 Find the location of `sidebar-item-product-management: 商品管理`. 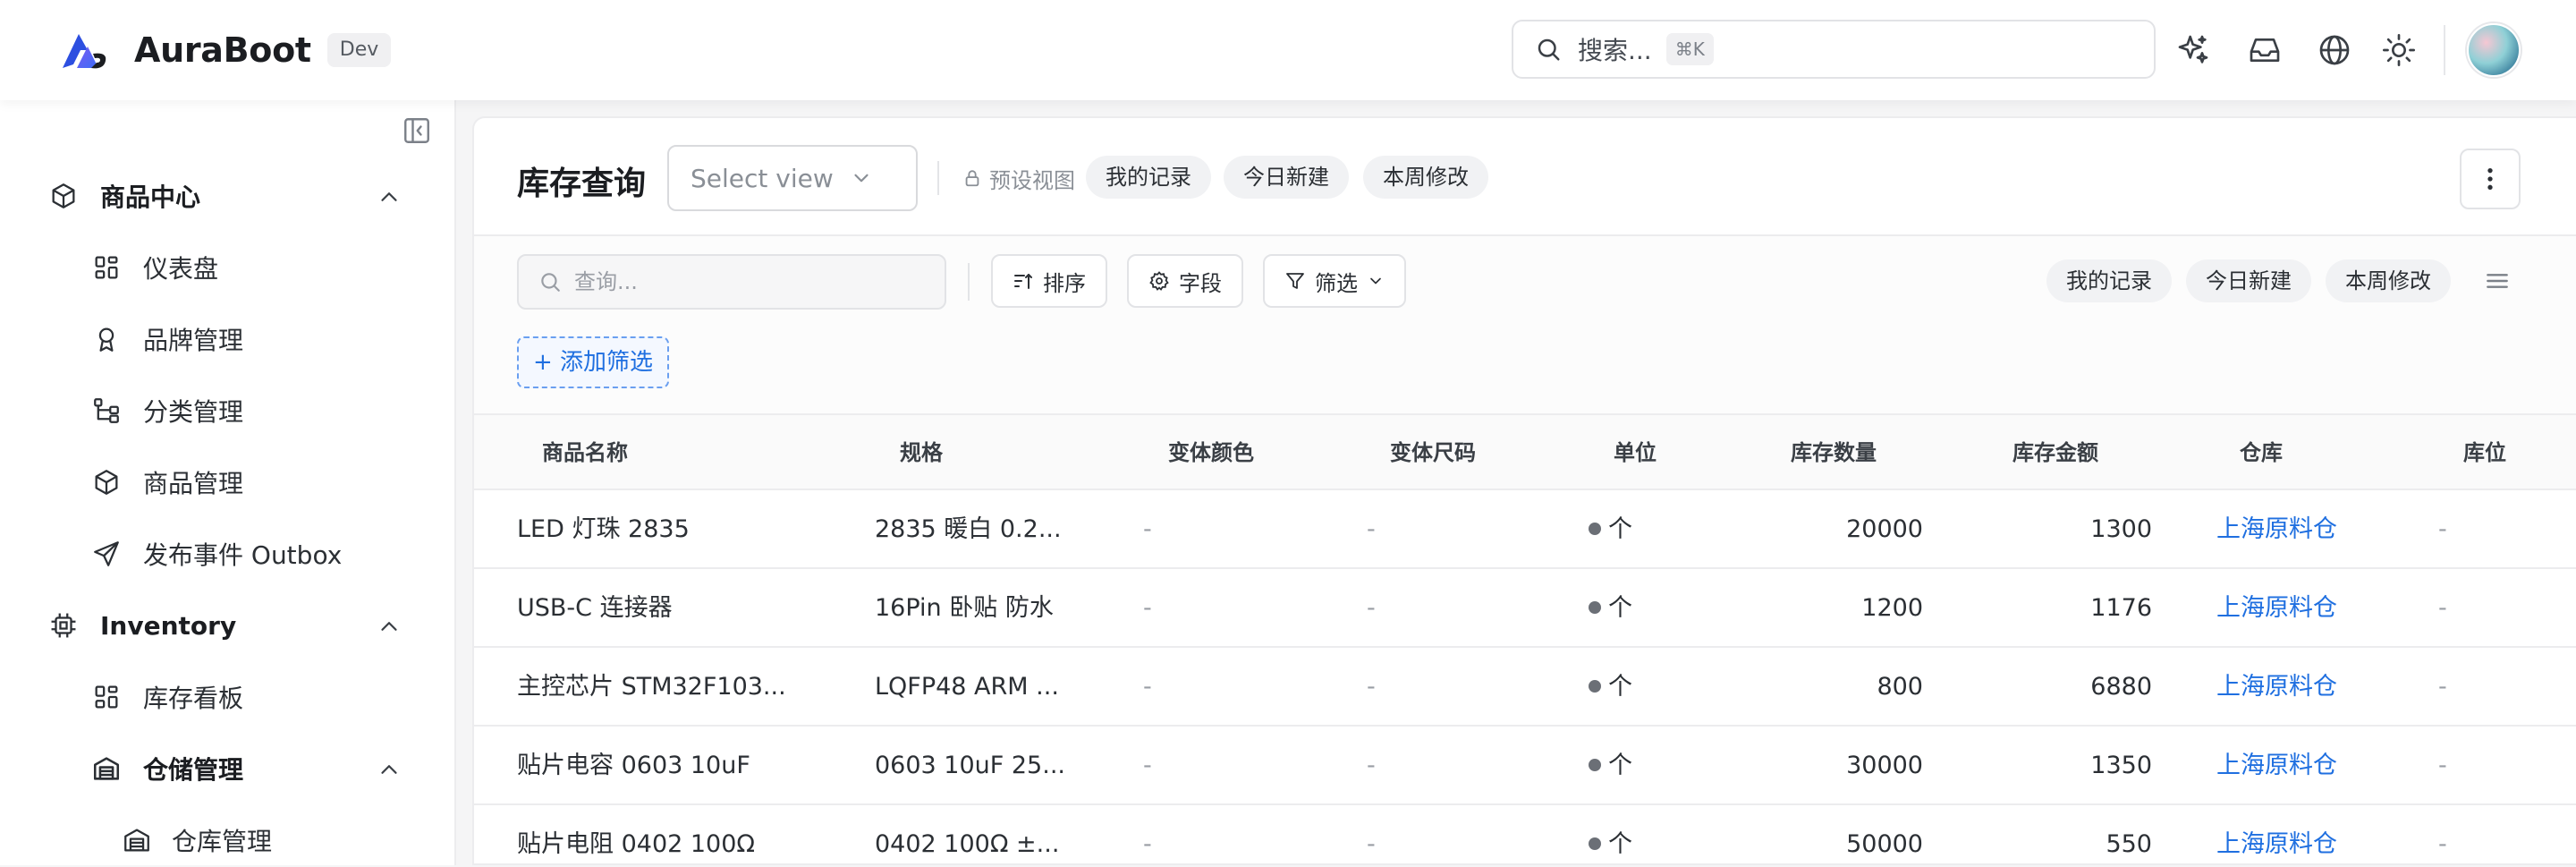

sidebar-item-product-management: 商品管理 is located at coordinates (227, 482).